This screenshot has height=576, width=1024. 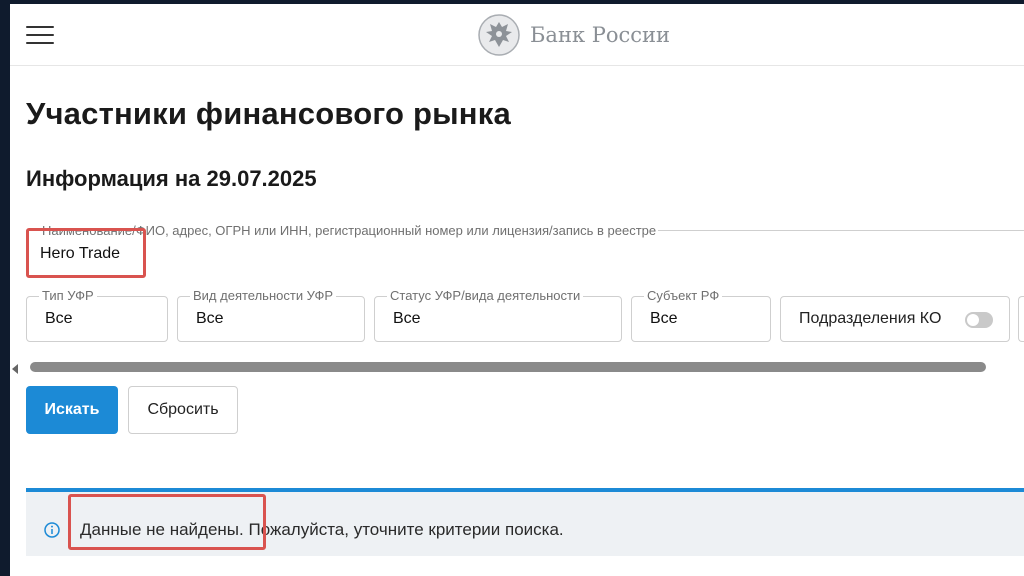 What do you see at coordinates (97, 315) in the screenshot?
I see `filter-type-select: Тип УФР Все` at bounding box center [97, 315].